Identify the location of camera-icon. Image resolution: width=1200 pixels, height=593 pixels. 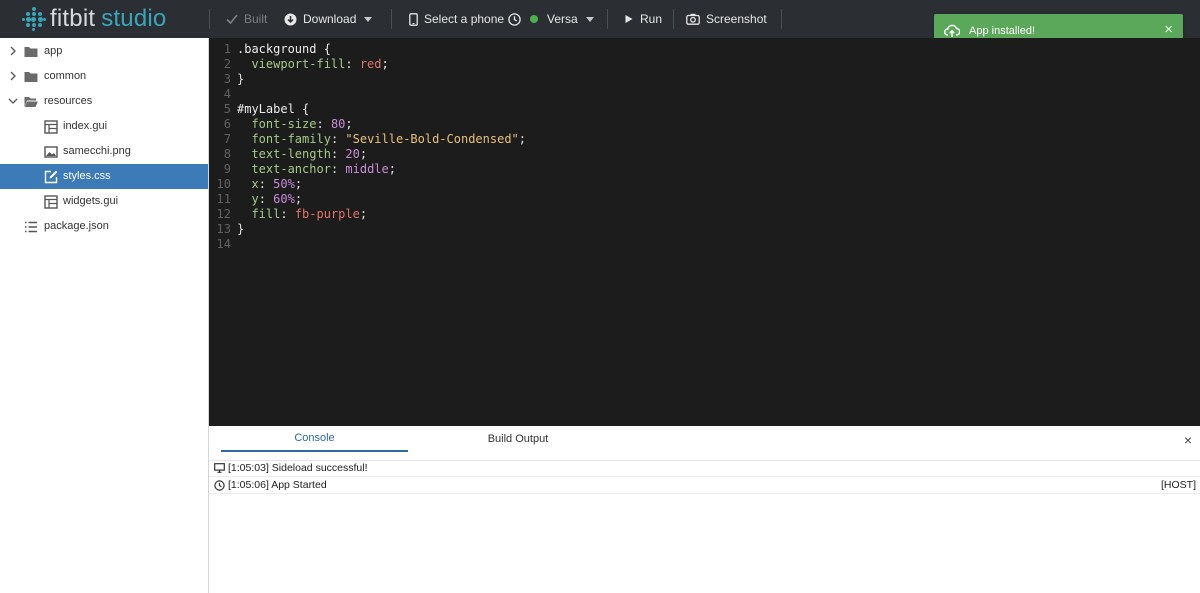
(693, 19).